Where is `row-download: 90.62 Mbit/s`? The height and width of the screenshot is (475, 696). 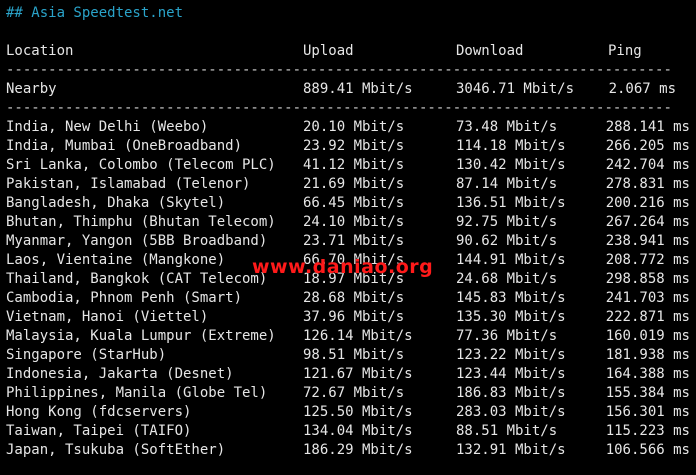 row-download: 90.62 Mbit/s is located at coordinates (507, 241).